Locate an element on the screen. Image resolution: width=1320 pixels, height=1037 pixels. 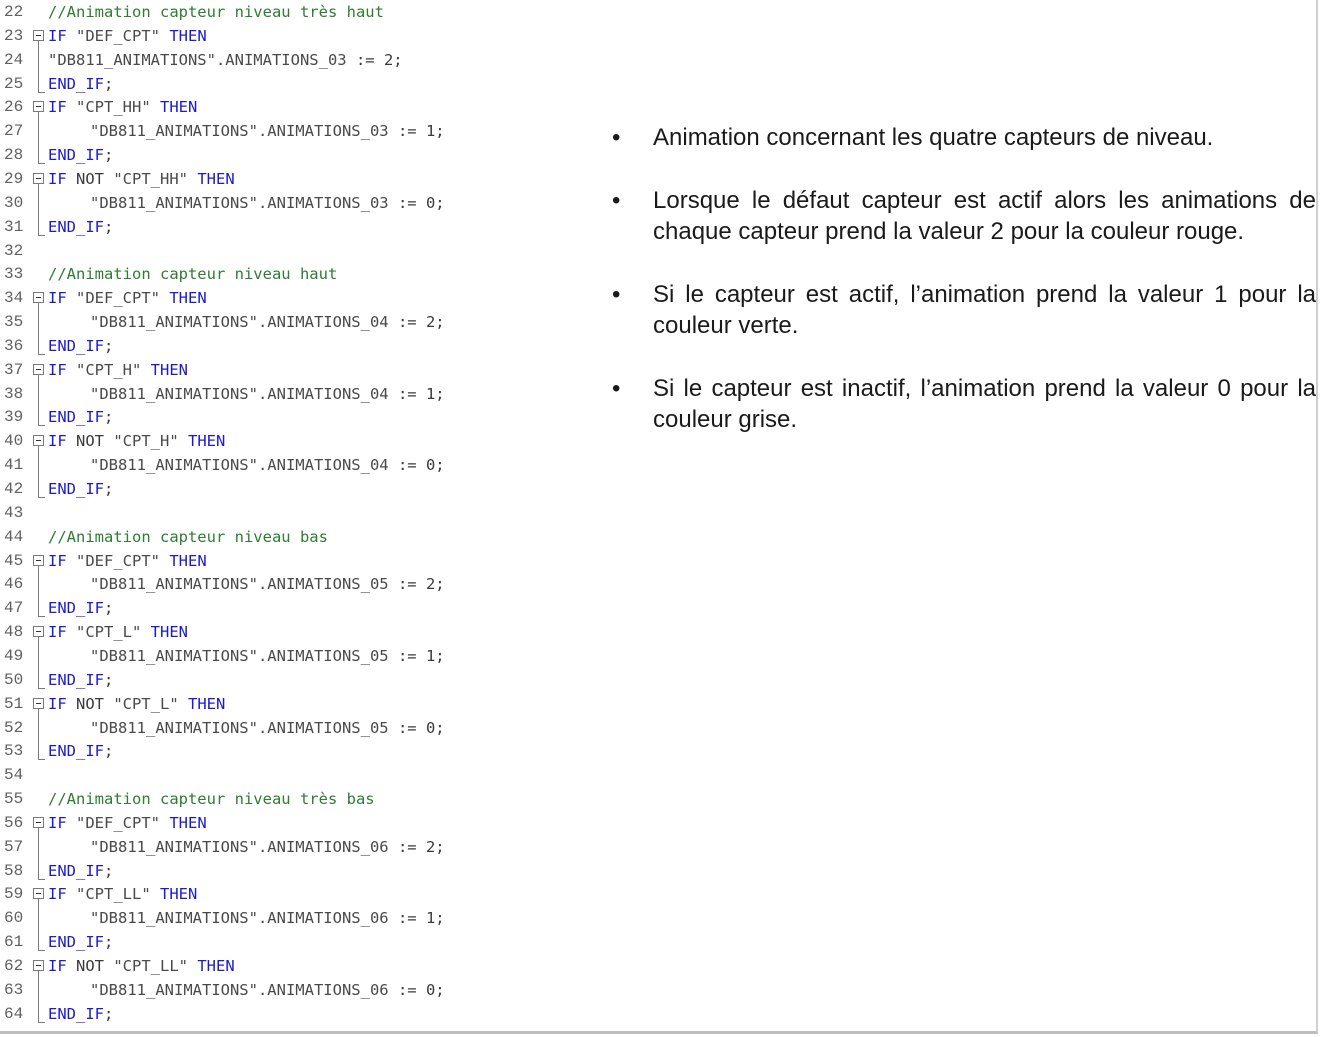
code-line: 32 is located at coordinates (300, 251).